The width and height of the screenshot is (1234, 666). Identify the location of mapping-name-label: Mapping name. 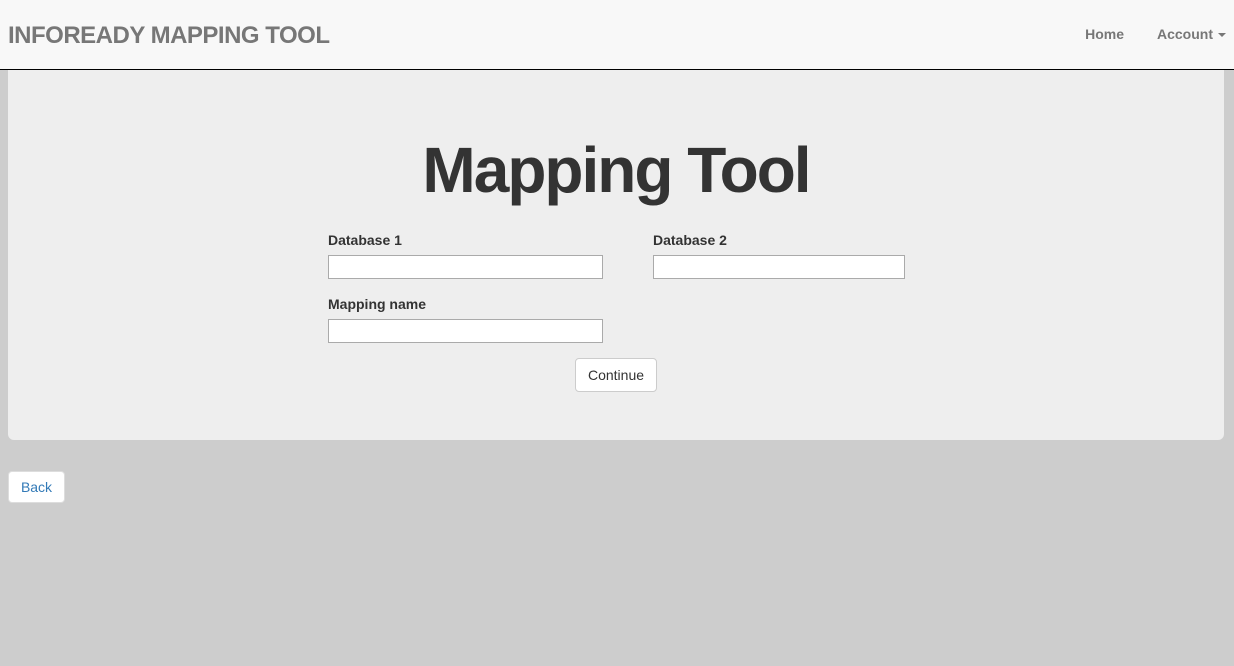
(377, 304).